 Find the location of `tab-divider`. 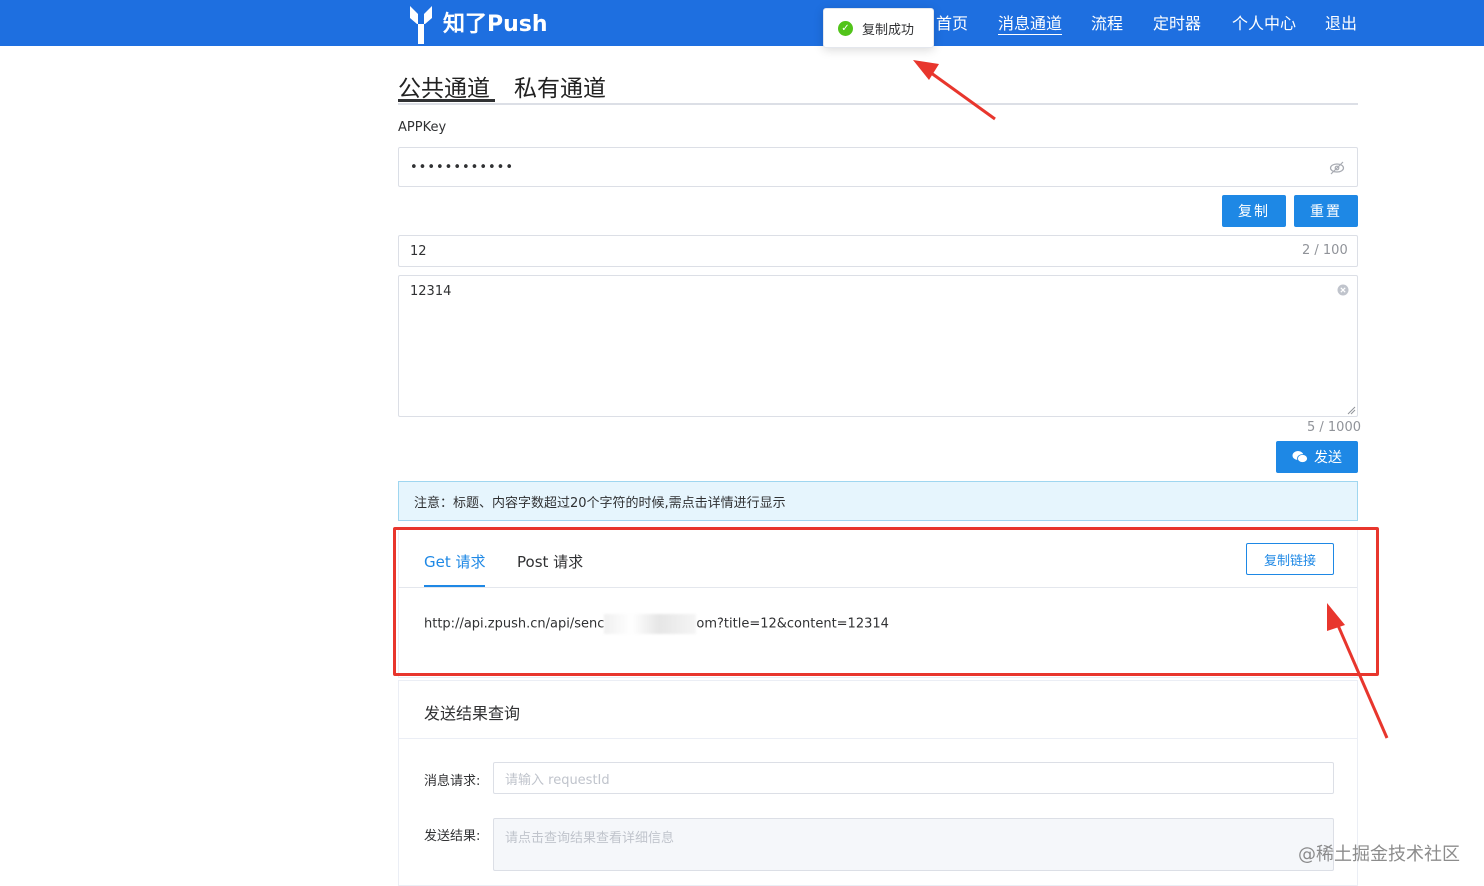

tab-divider is located at coordinates (878, 104).